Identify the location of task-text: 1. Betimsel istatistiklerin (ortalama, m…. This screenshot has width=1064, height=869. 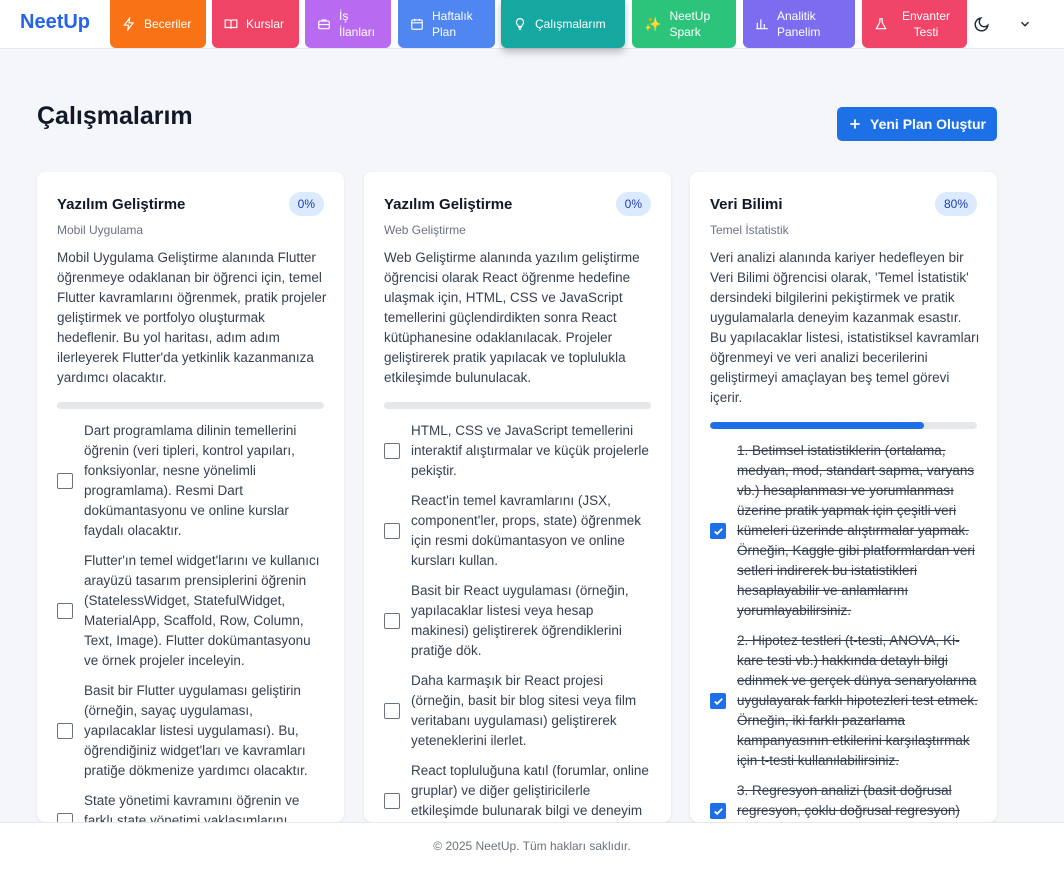
(856, 530).